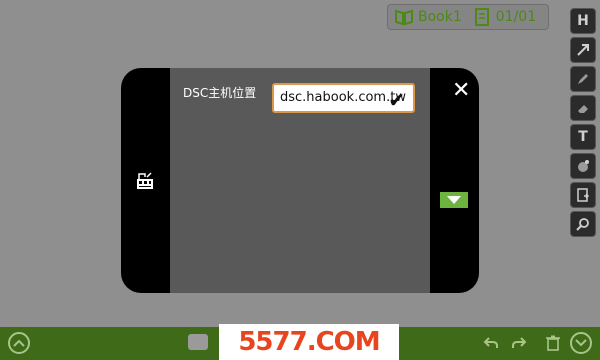 This screenshot has height=360, width=600. Describe the element at coordinates (220, 93) in the screenshot. I see `dsc-host-label: DSC主机位置` at that location.